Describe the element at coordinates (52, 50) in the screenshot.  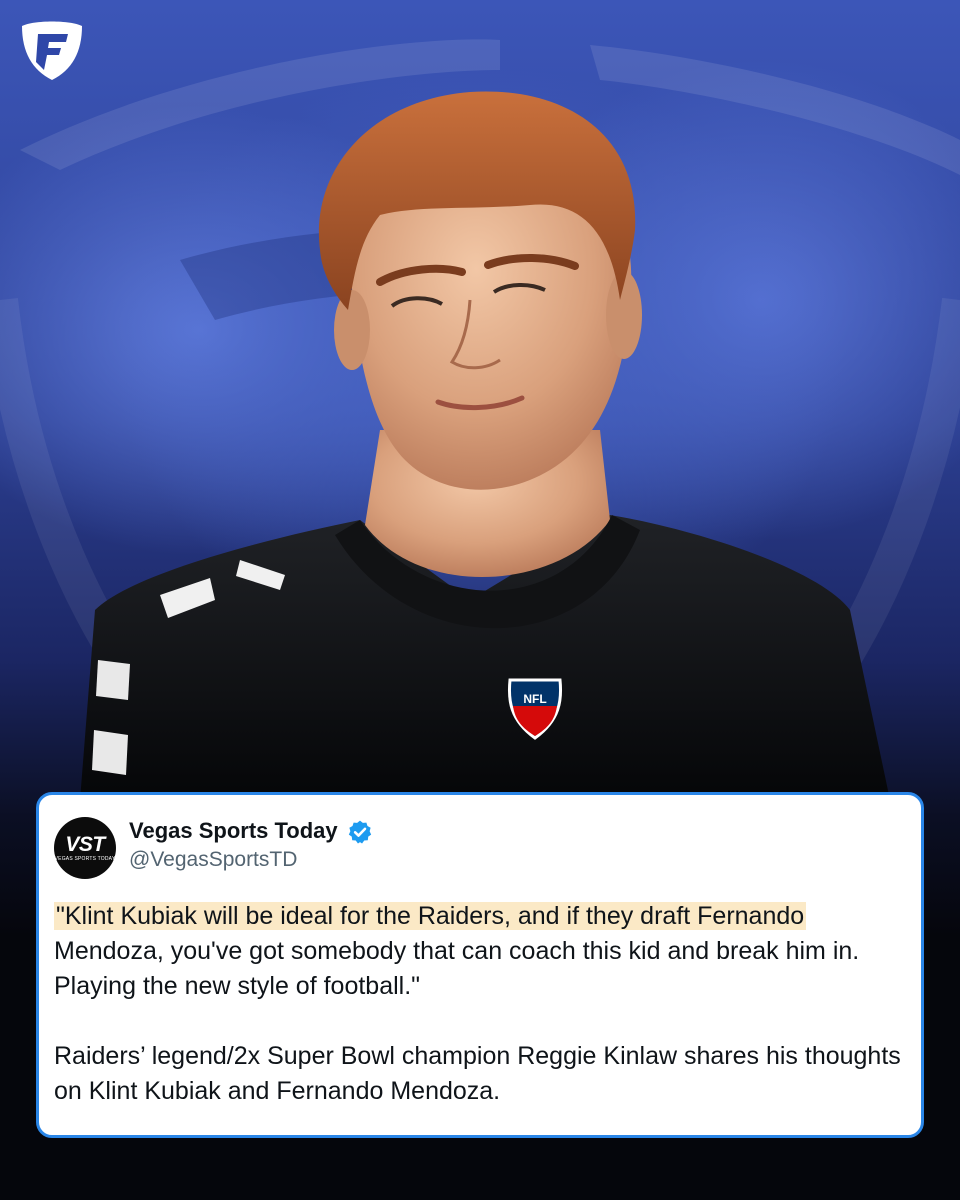
I see `fanduel-shield-icon` at that location.